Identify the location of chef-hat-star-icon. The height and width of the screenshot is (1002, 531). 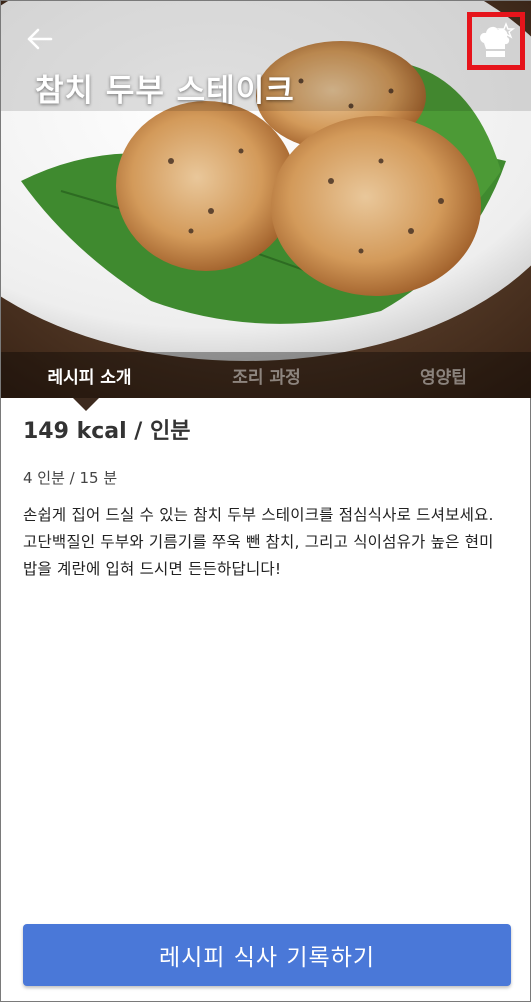
(498, 39).